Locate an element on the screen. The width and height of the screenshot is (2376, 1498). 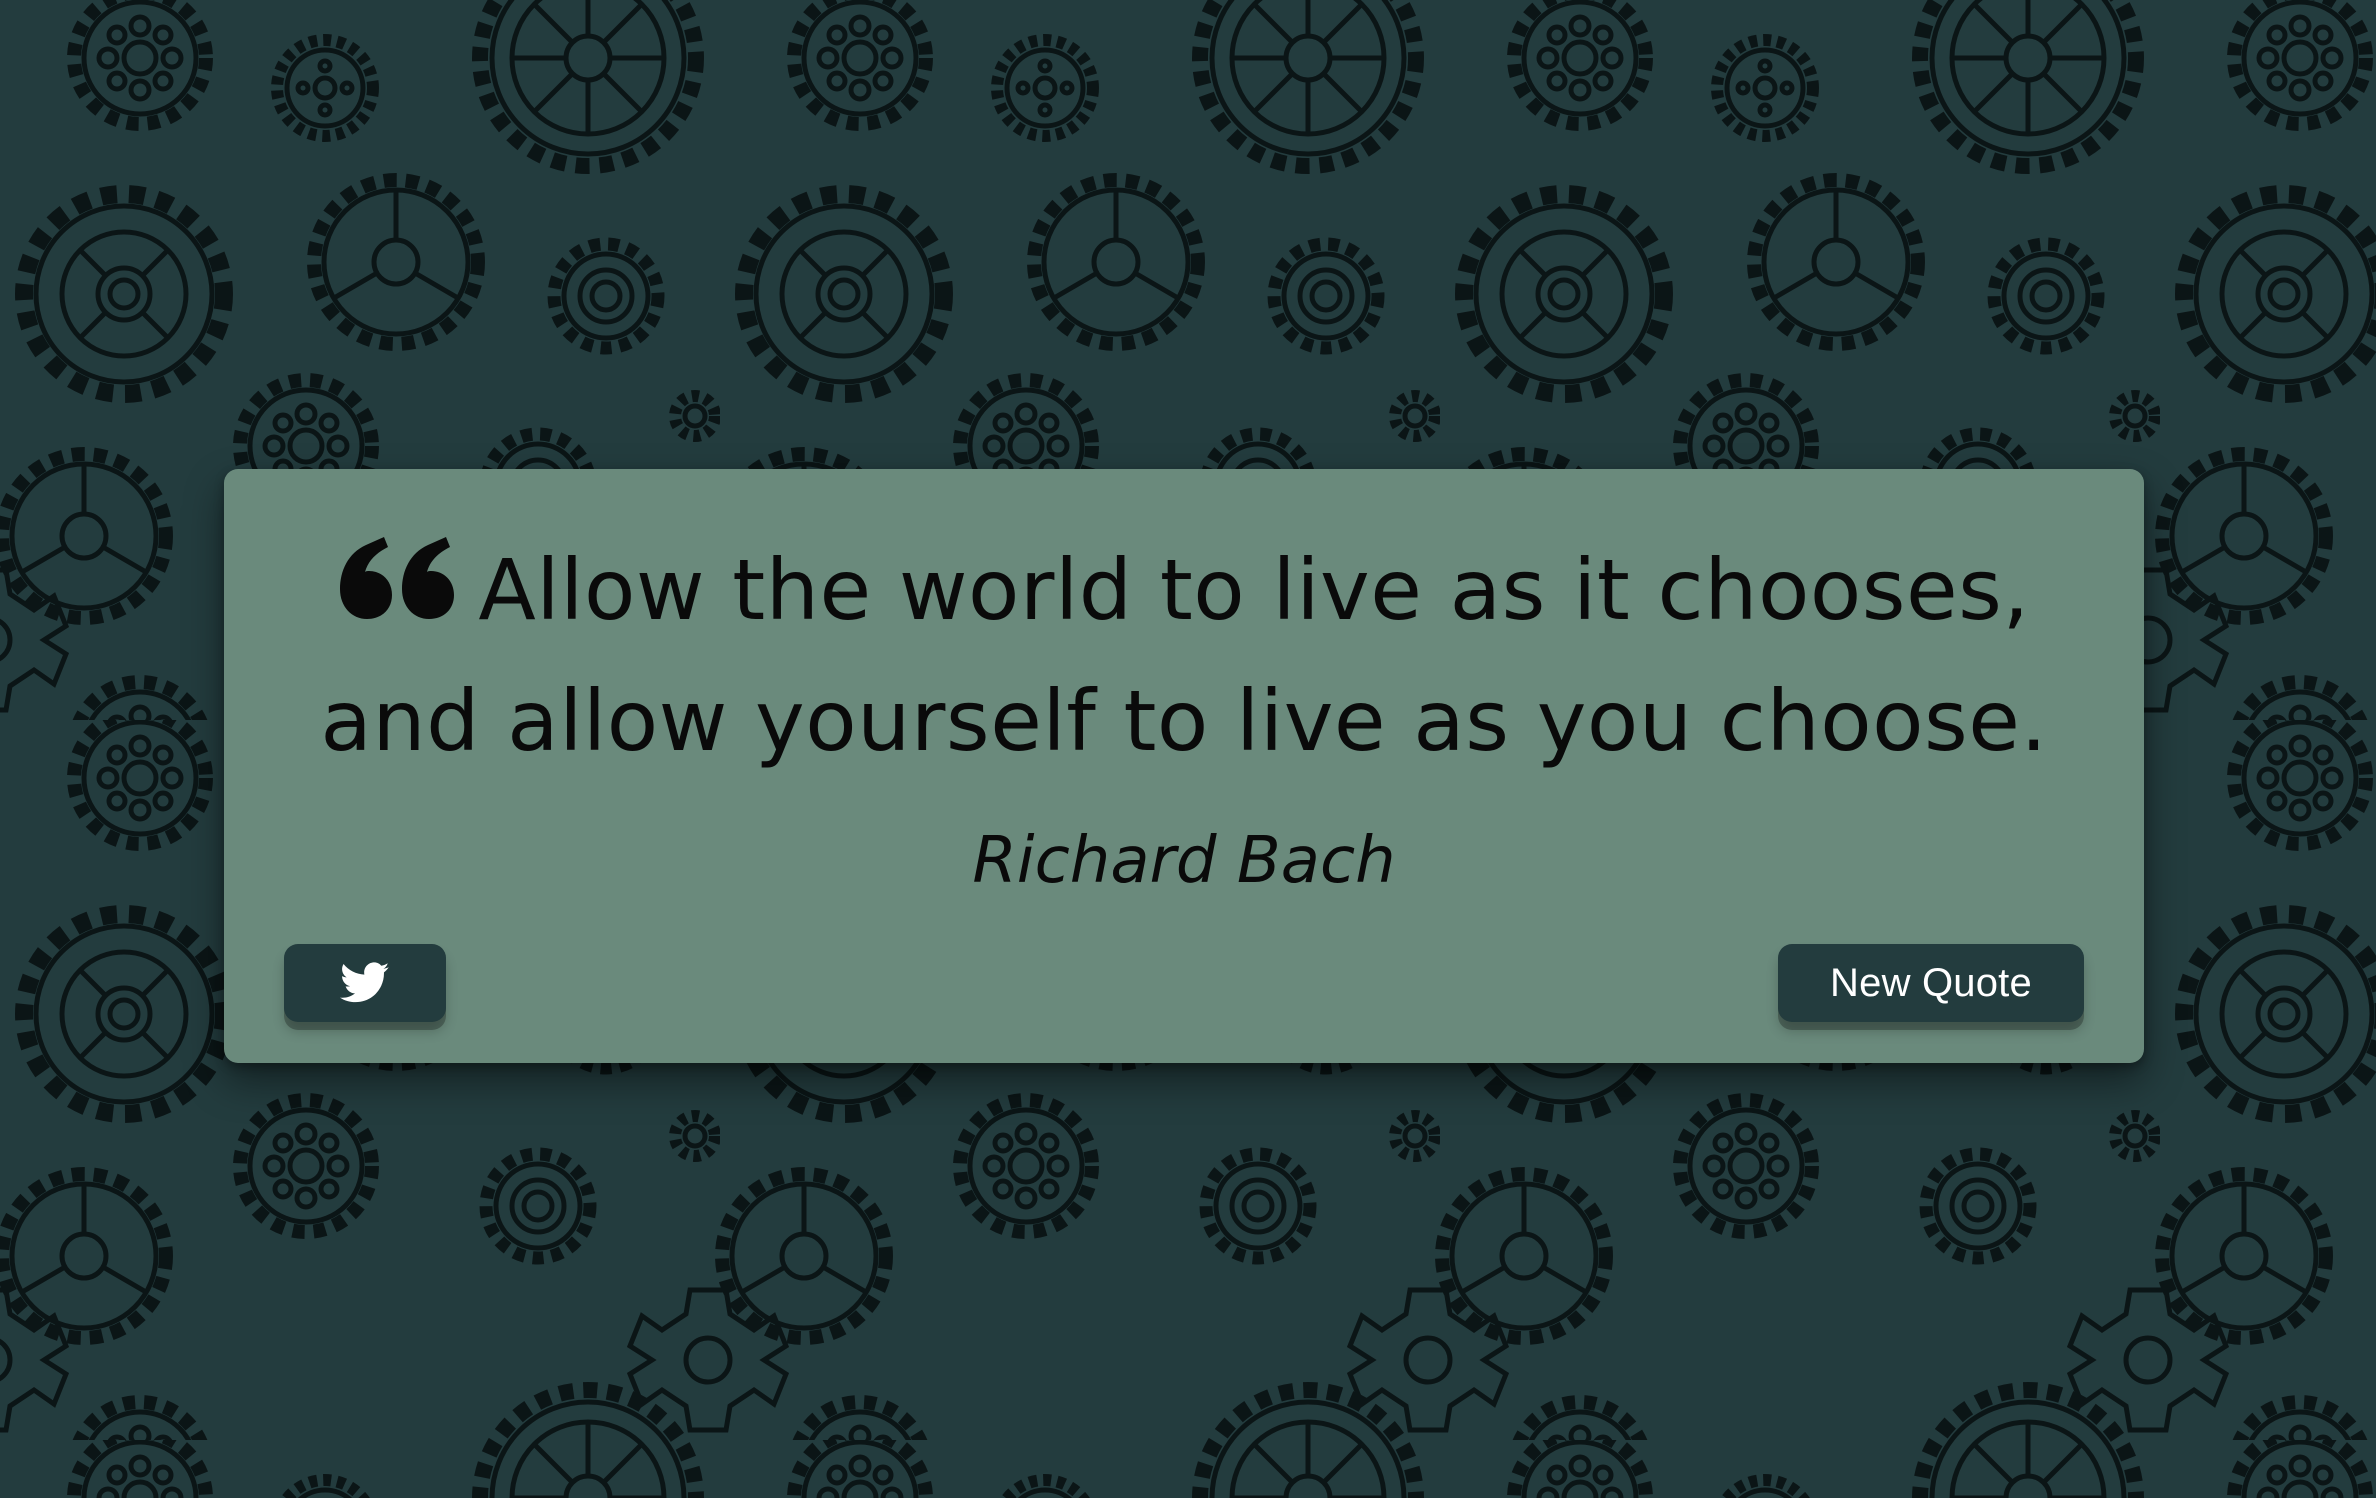
twitter-icon is located at coordinates (365, 982).